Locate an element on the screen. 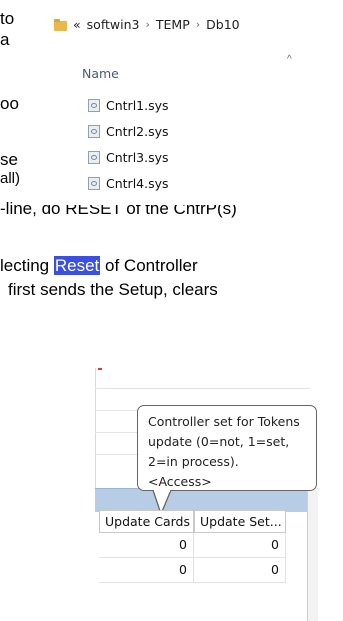  column-header-update-cards: Update Cards is located at coordinates (146, 521).